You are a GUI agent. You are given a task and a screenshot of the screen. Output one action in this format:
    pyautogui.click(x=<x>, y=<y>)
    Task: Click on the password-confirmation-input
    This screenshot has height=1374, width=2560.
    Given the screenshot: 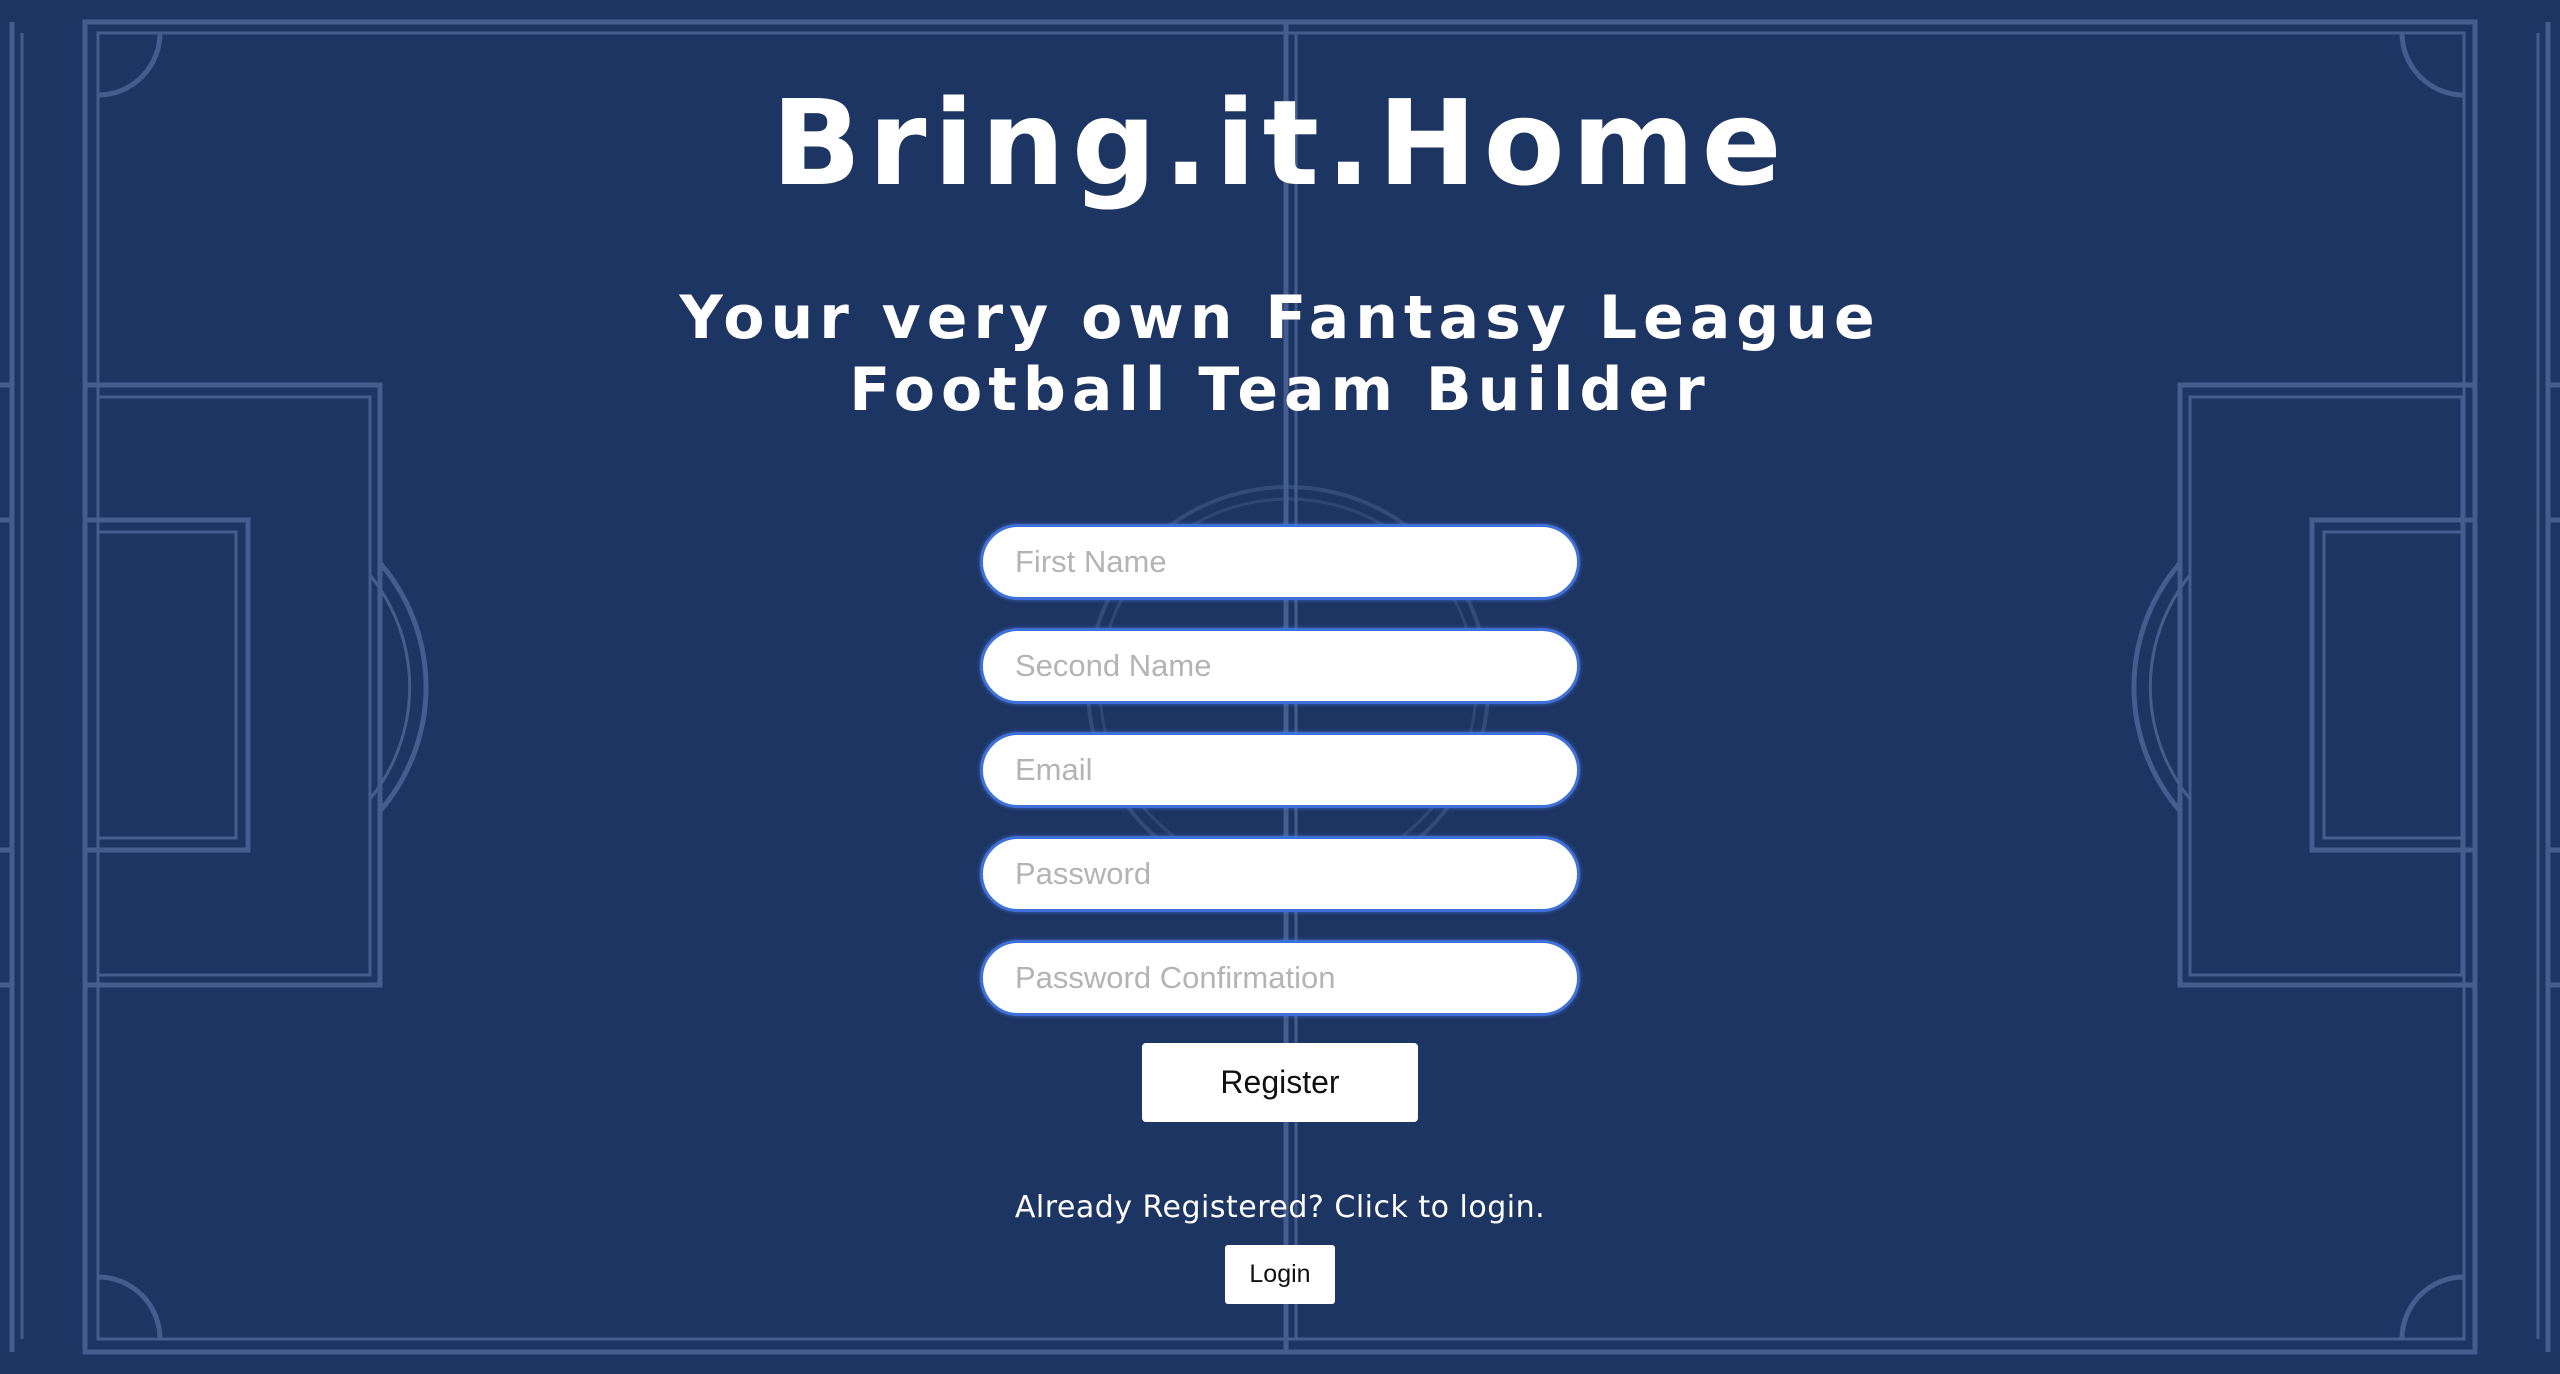 What is the action you would take?
    pyautogui.click(x=1280, y=978)
    